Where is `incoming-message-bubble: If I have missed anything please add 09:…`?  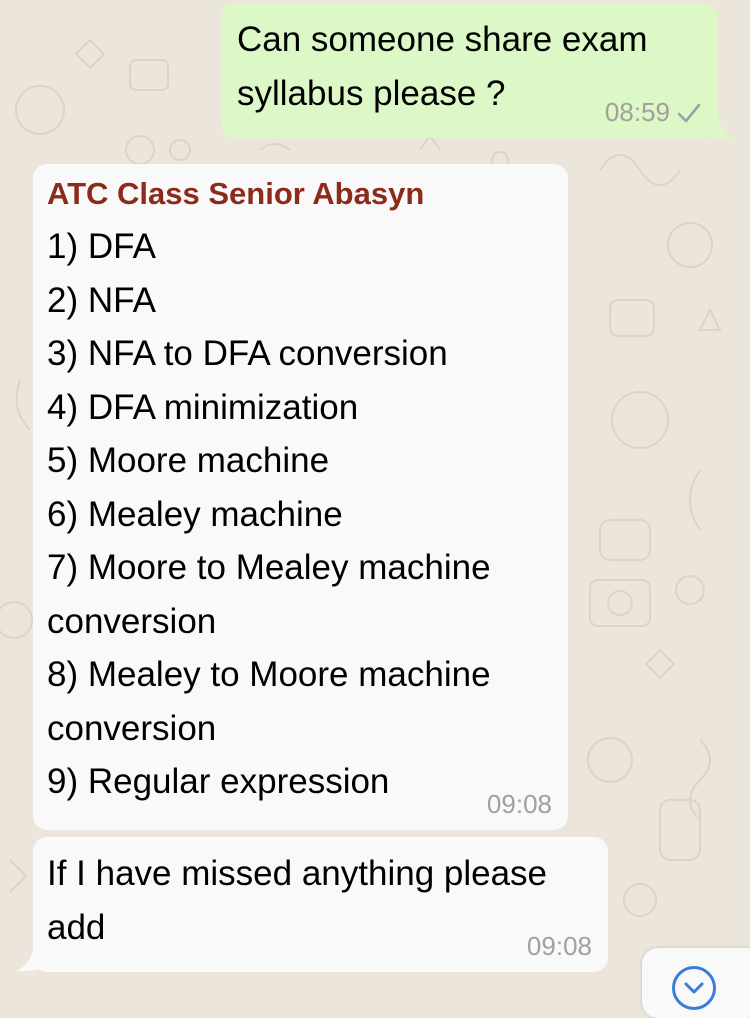
incoming-message-bubble: If I have missed anything please add 09:… is located at coordinates (320, 904).